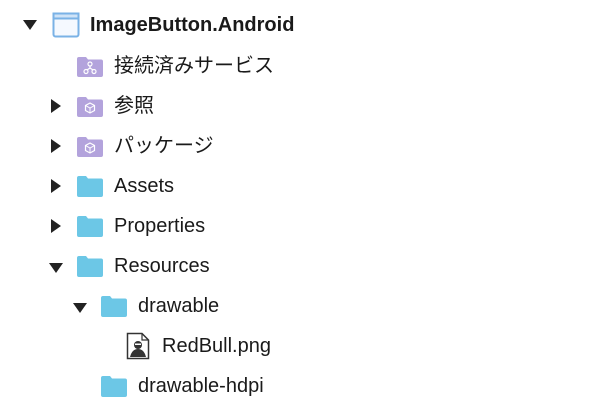 This screenshot has height=406, width=596. Describe the element at coordinates (298, 306) in the screenshot. I see `tree-row-drawable: drawable` at that location.